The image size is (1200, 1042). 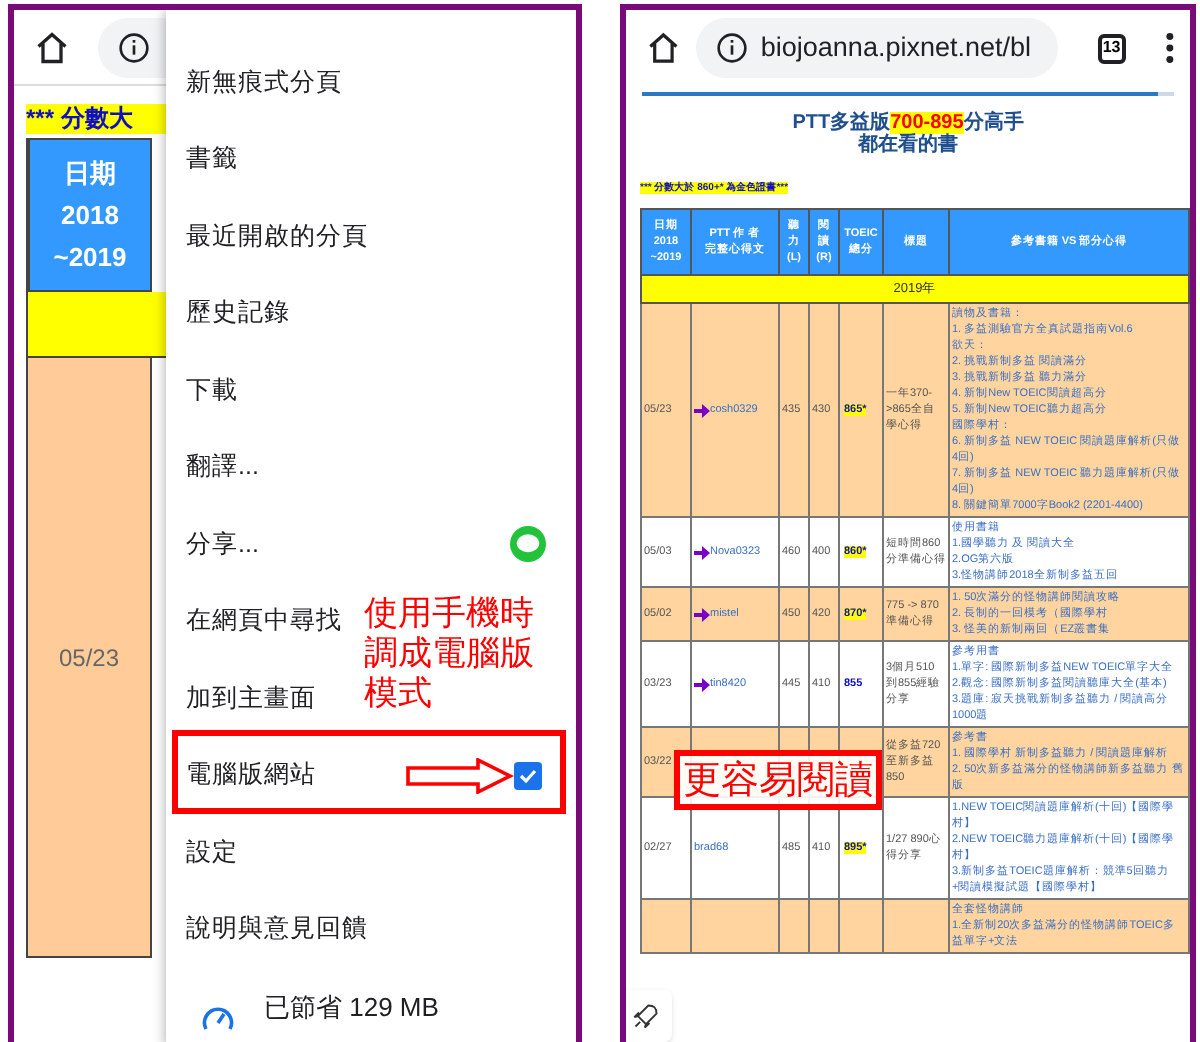 I want to click on menu-icon, so click(x=1170, y=48).